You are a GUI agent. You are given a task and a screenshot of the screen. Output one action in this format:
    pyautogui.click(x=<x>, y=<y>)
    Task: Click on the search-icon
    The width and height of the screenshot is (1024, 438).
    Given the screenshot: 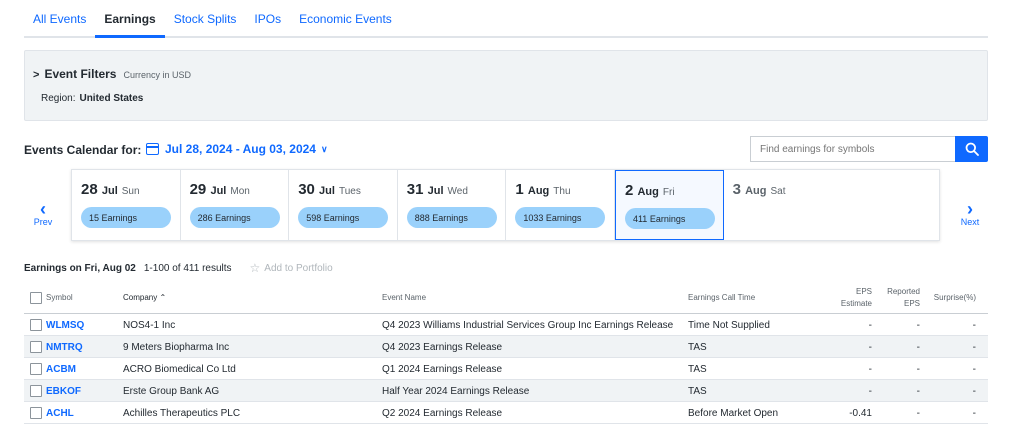 What is the action you would take?
    pyautogui.click(x=972, y=149)
    